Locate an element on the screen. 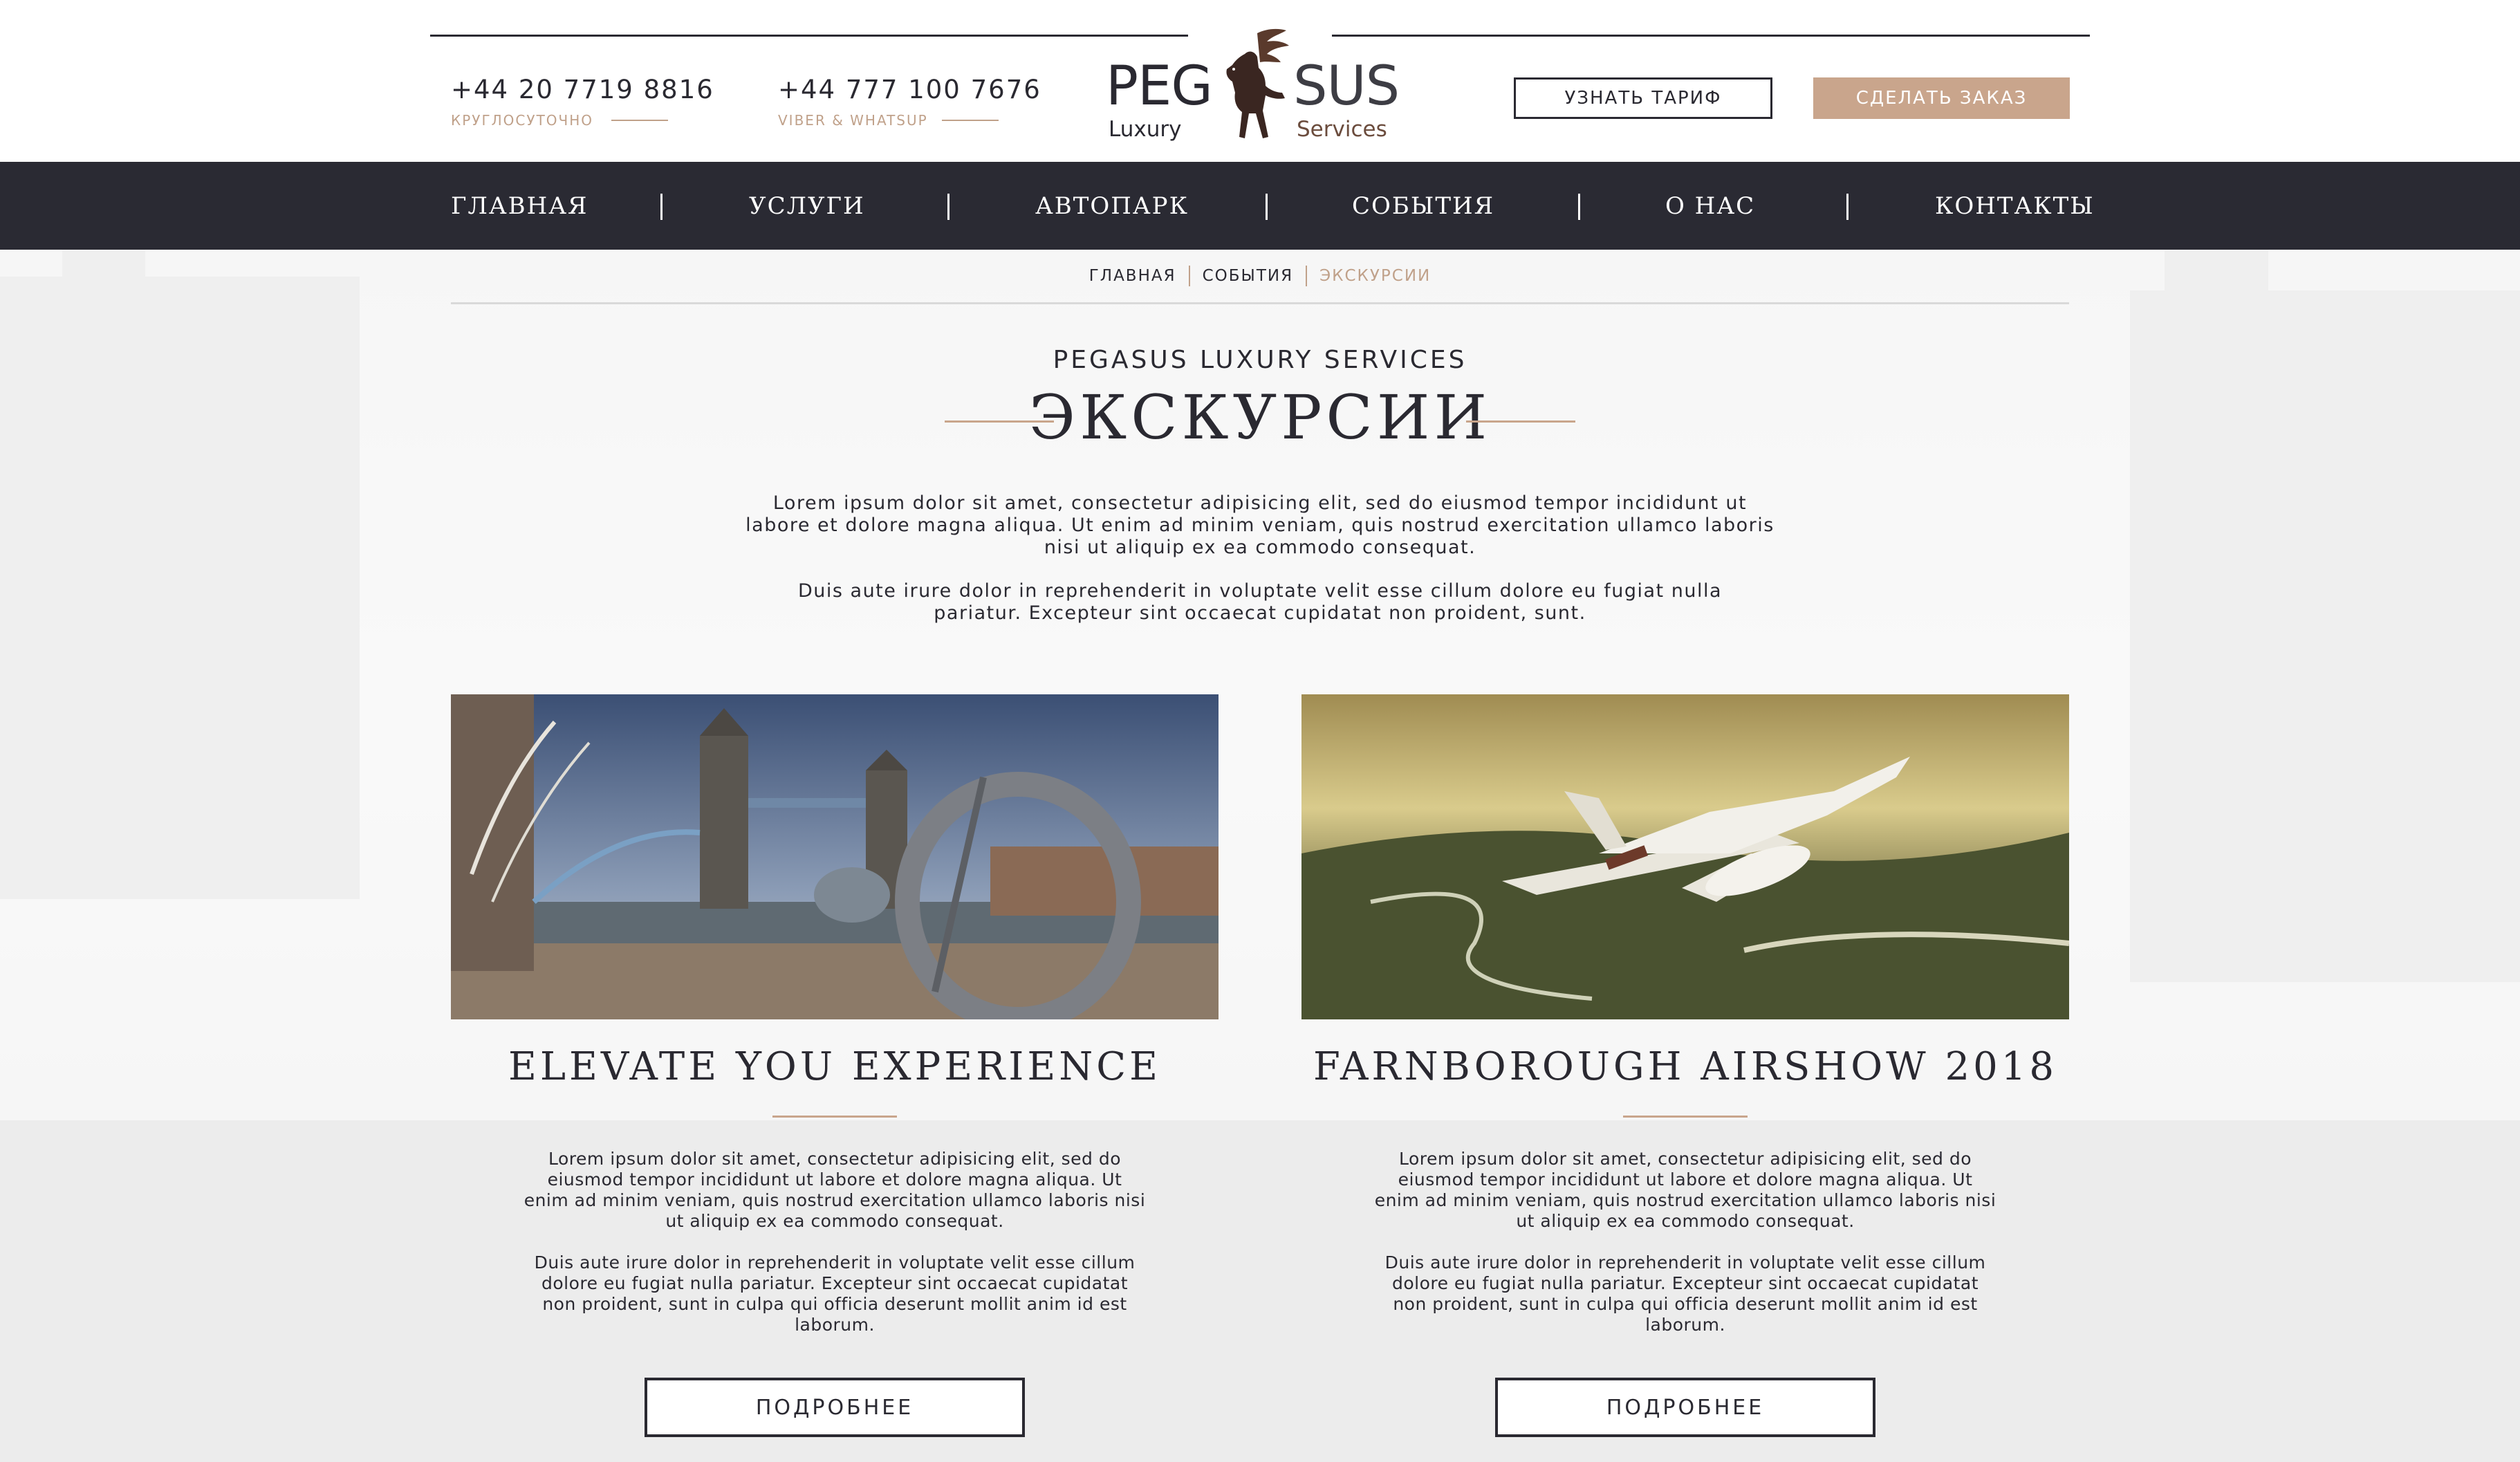 This screenshot has width=2520, height=1462. logo-sub-left: Luxury is located at coordinates (1145, 129).